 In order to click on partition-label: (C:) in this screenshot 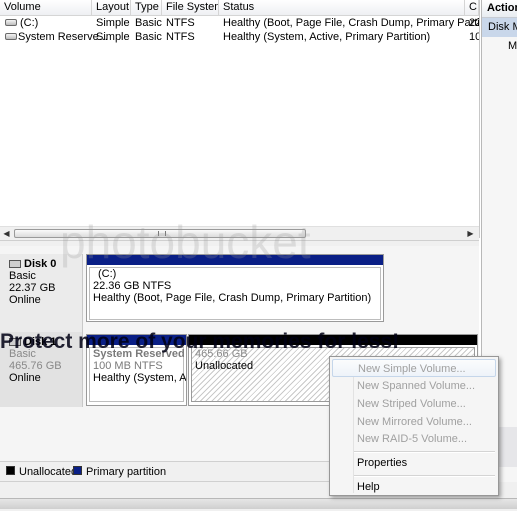, I will do `click(107, 274)`.